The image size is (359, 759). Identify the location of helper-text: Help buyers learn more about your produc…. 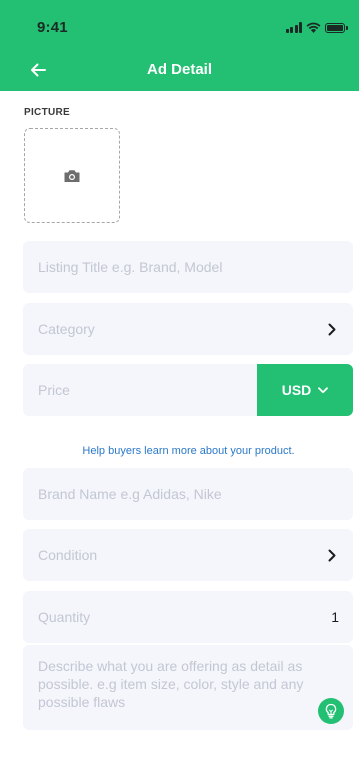
(188, 451).